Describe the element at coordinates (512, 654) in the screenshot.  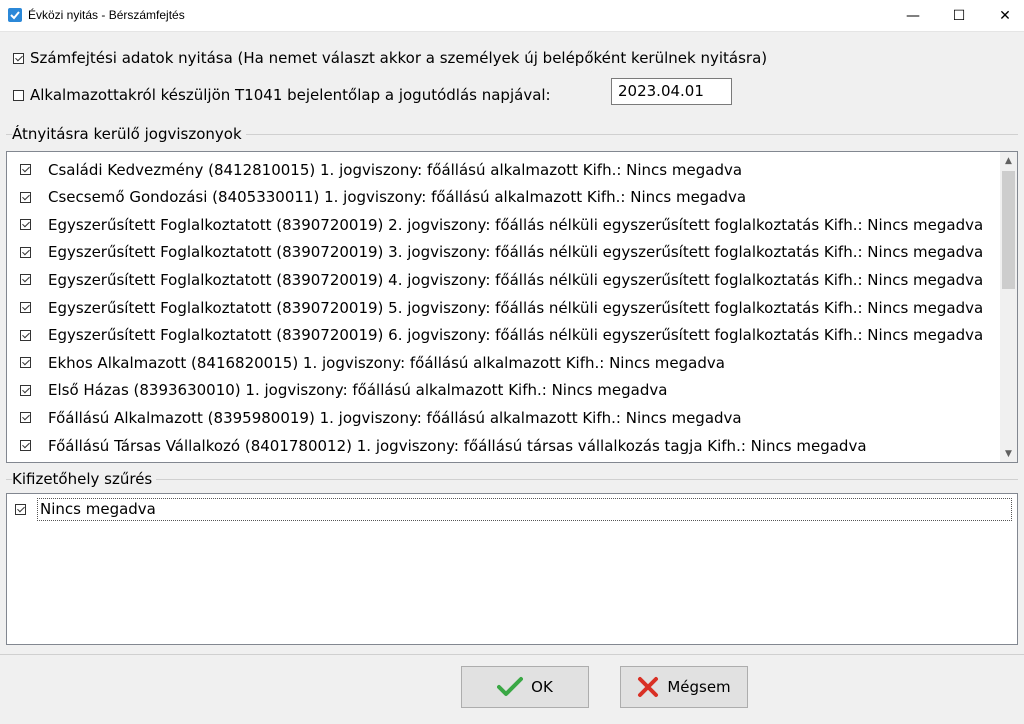
I see `bottom-divider` at that location.